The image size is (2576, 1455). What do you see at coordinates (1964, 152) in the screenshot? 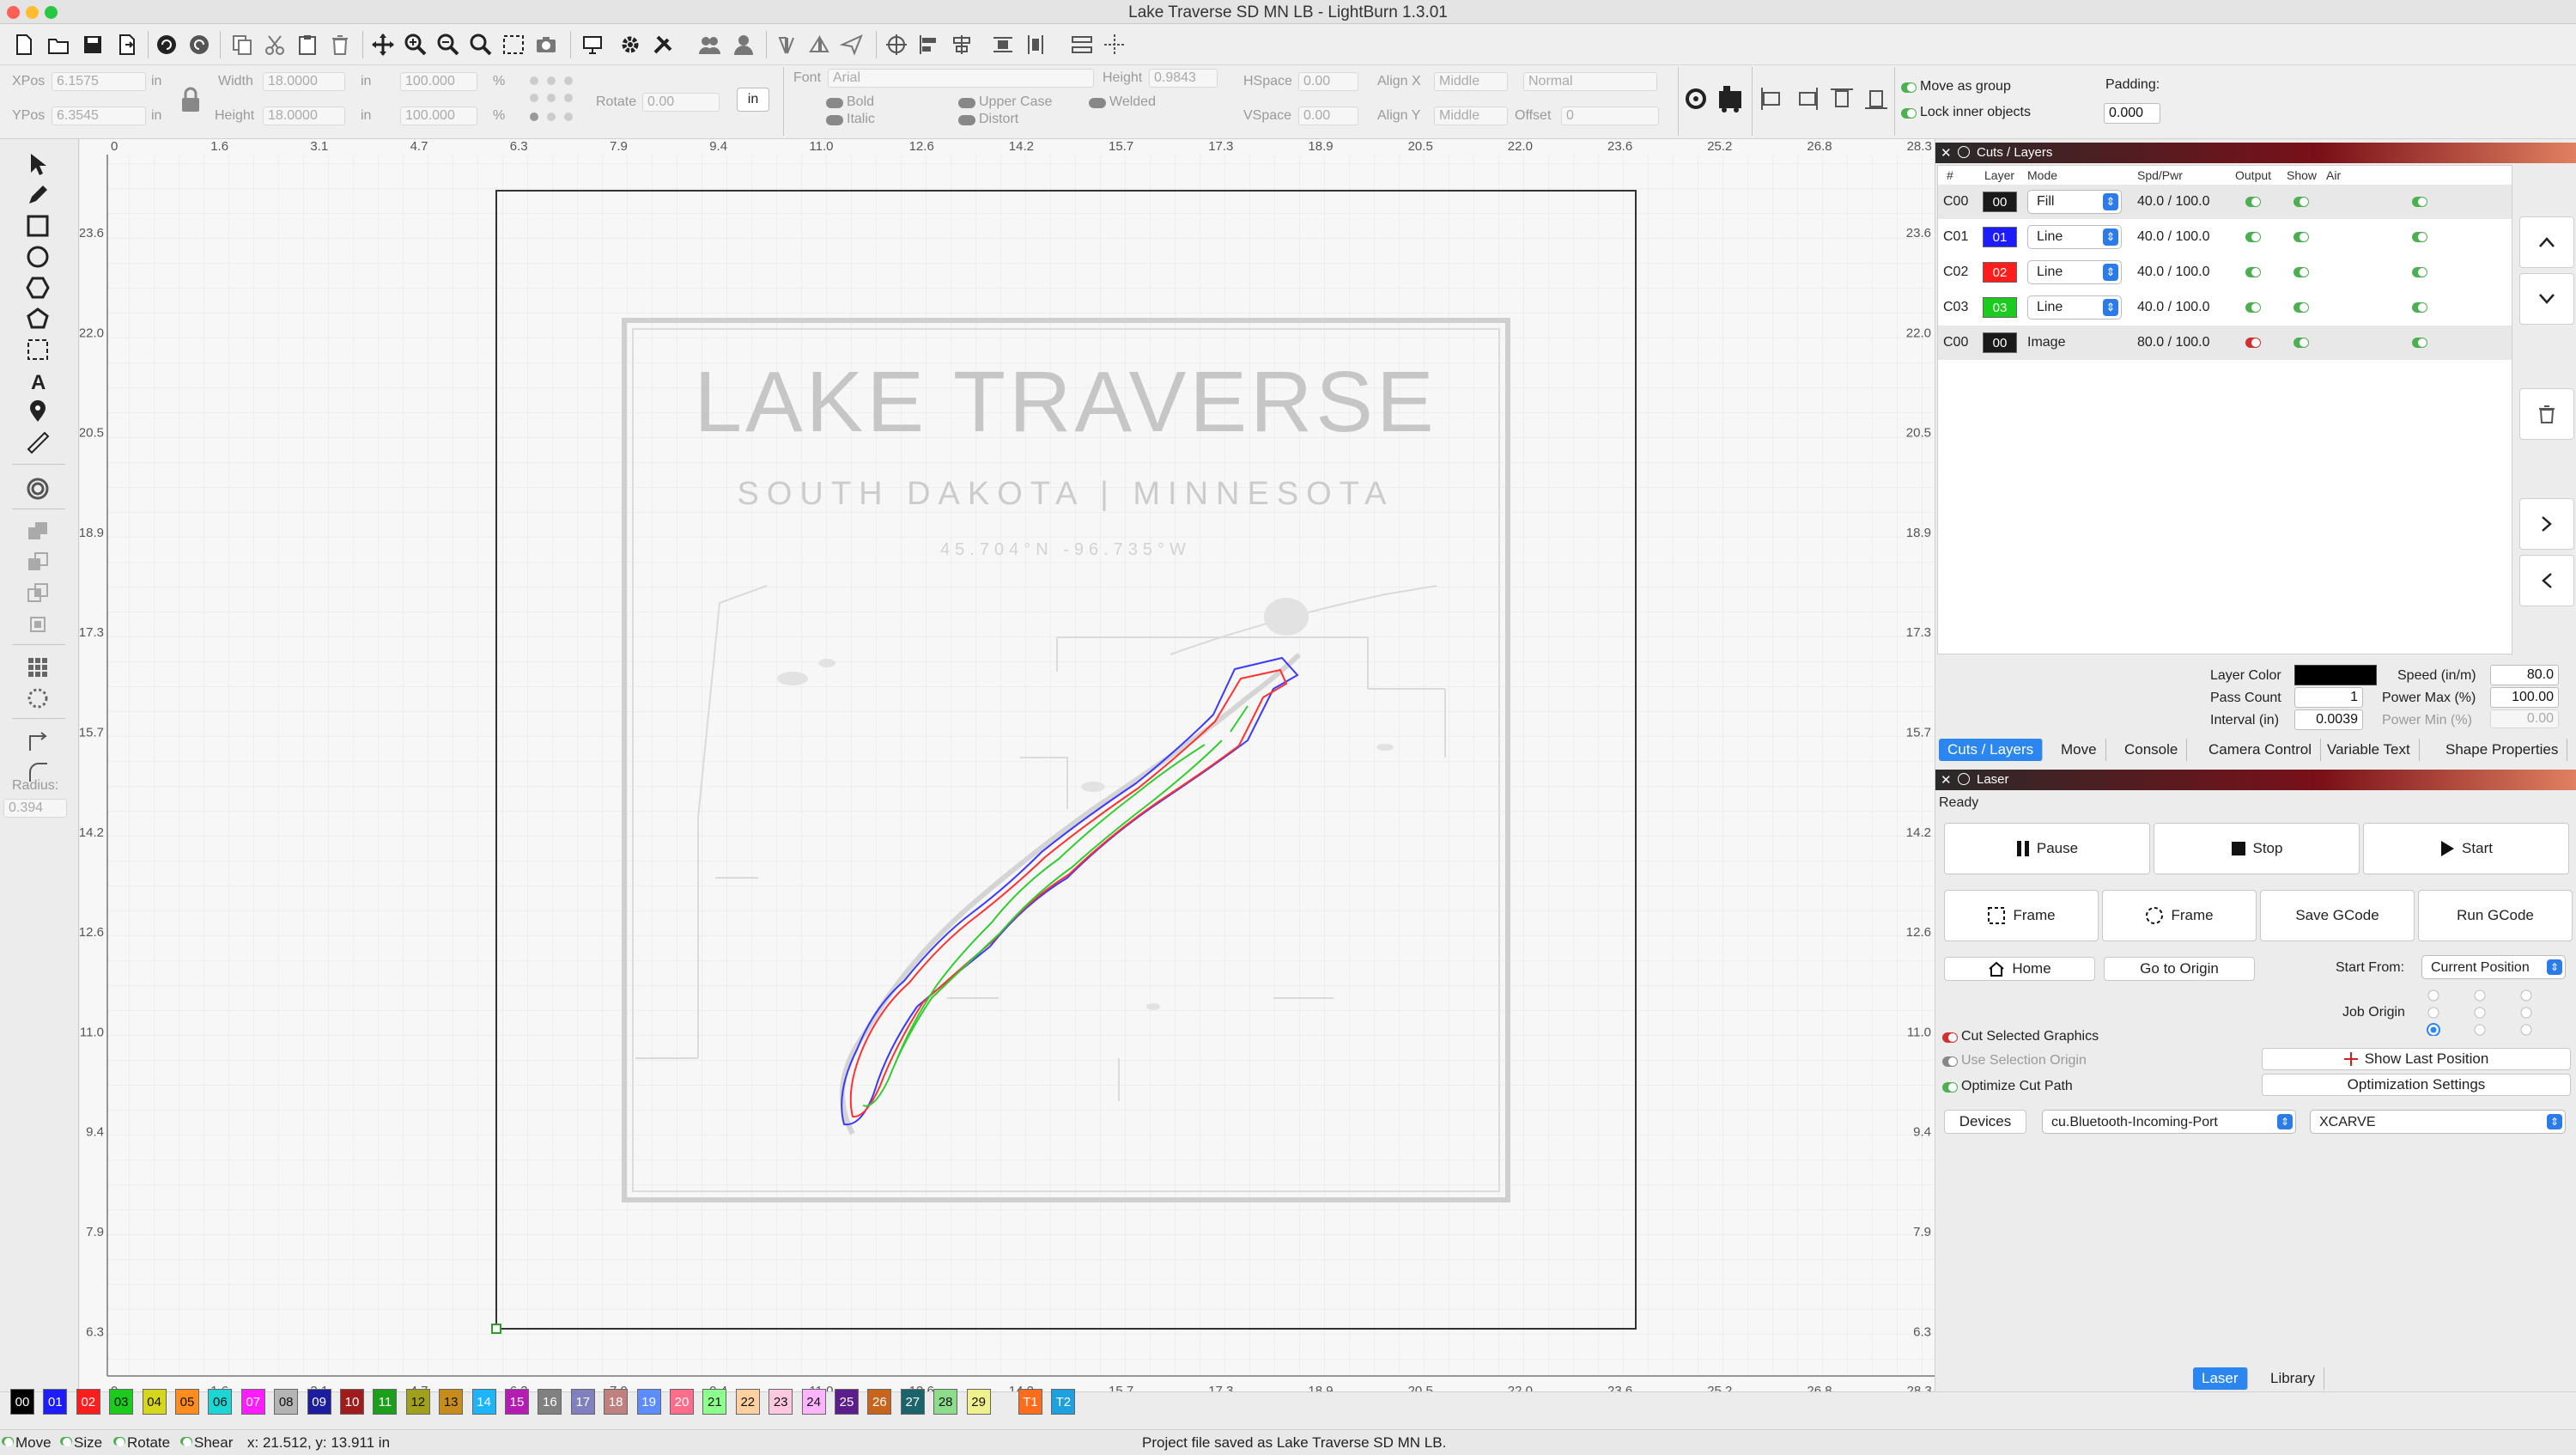
I see `float-panel-icon` at bounding box center [1964, 152].